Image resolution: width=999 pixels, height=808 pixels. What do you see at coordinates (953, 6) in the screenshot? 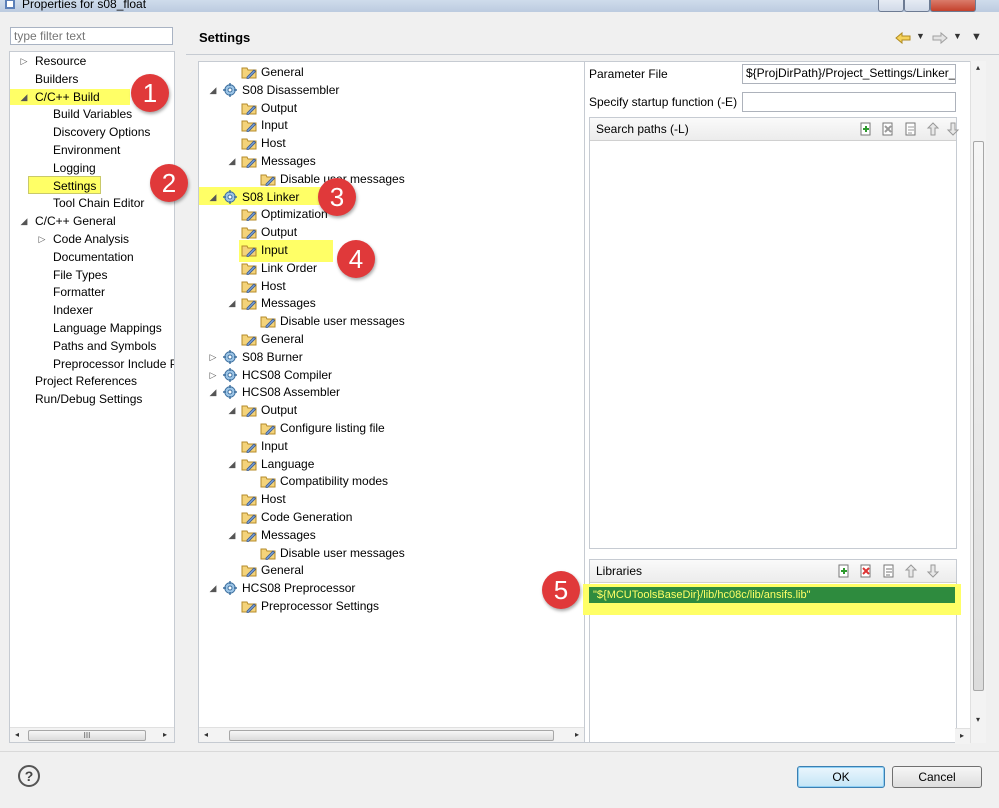
I see `close-button` at bounding box center [953, 6].